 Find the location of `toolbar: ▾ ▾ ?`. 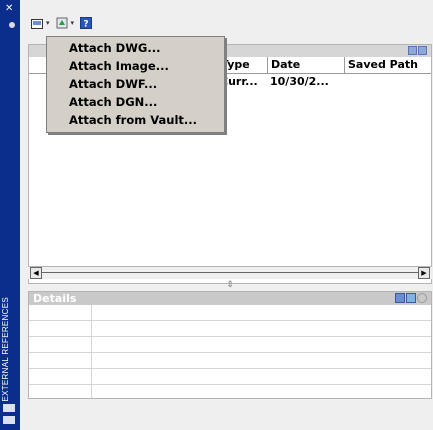

toolbar: ▾ ▾ ? is located at coordinates (61, 23).